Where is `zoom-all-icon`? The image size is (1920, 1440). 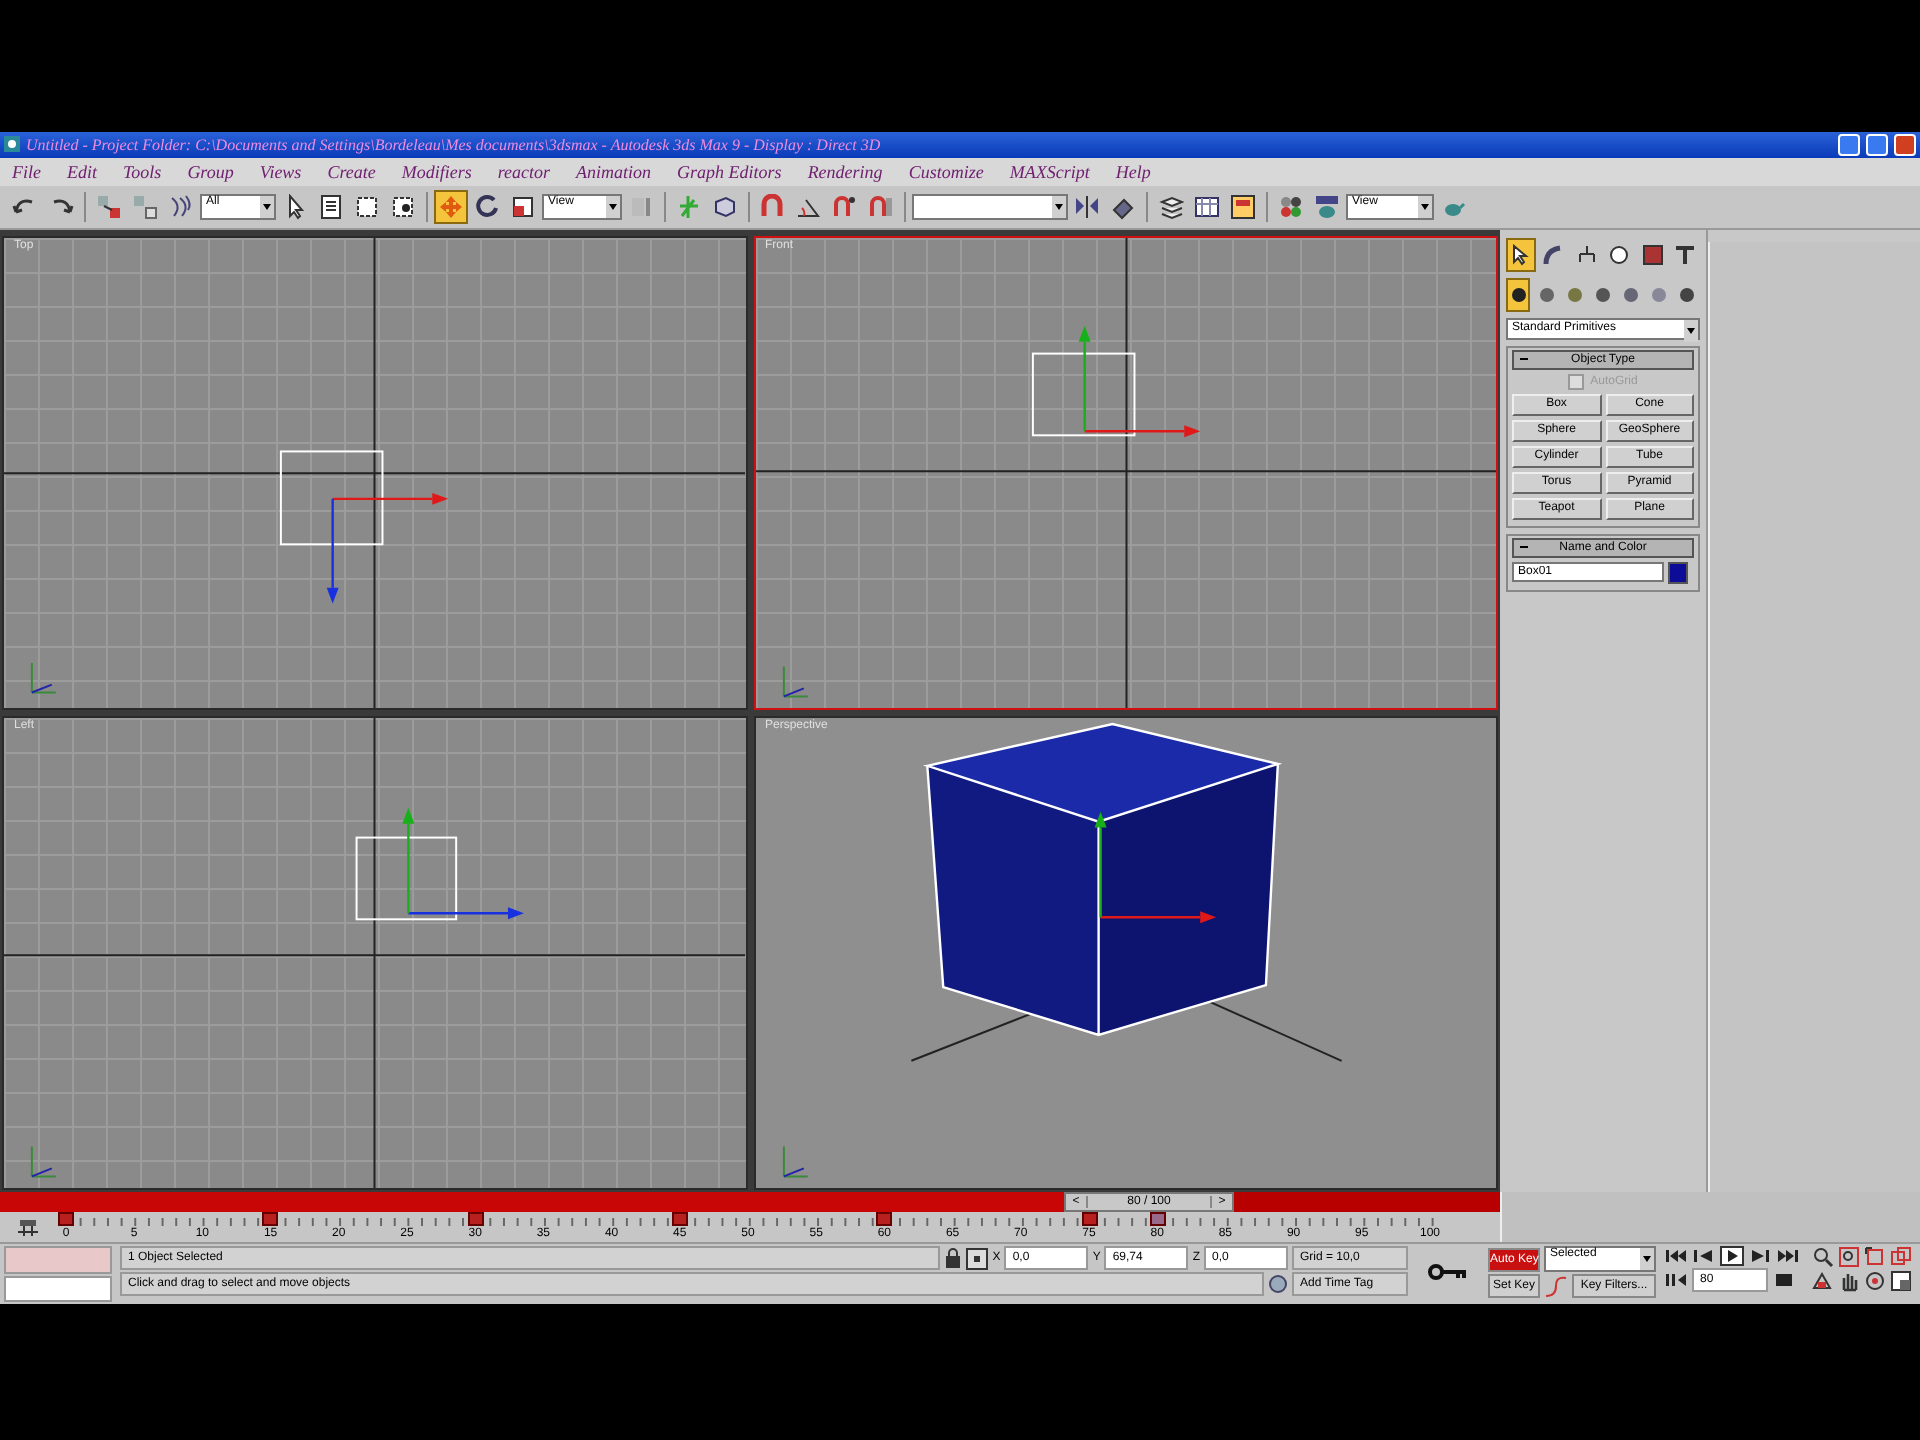
zoom-all-icon is located at coordinates (1849, 1257).